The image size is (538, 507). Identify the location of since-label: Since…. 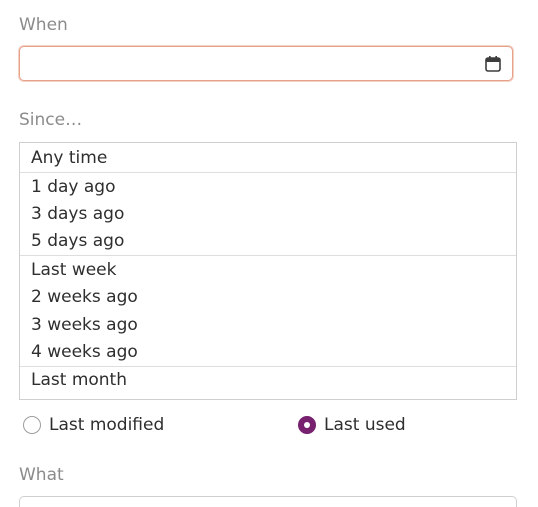
(51, 120).